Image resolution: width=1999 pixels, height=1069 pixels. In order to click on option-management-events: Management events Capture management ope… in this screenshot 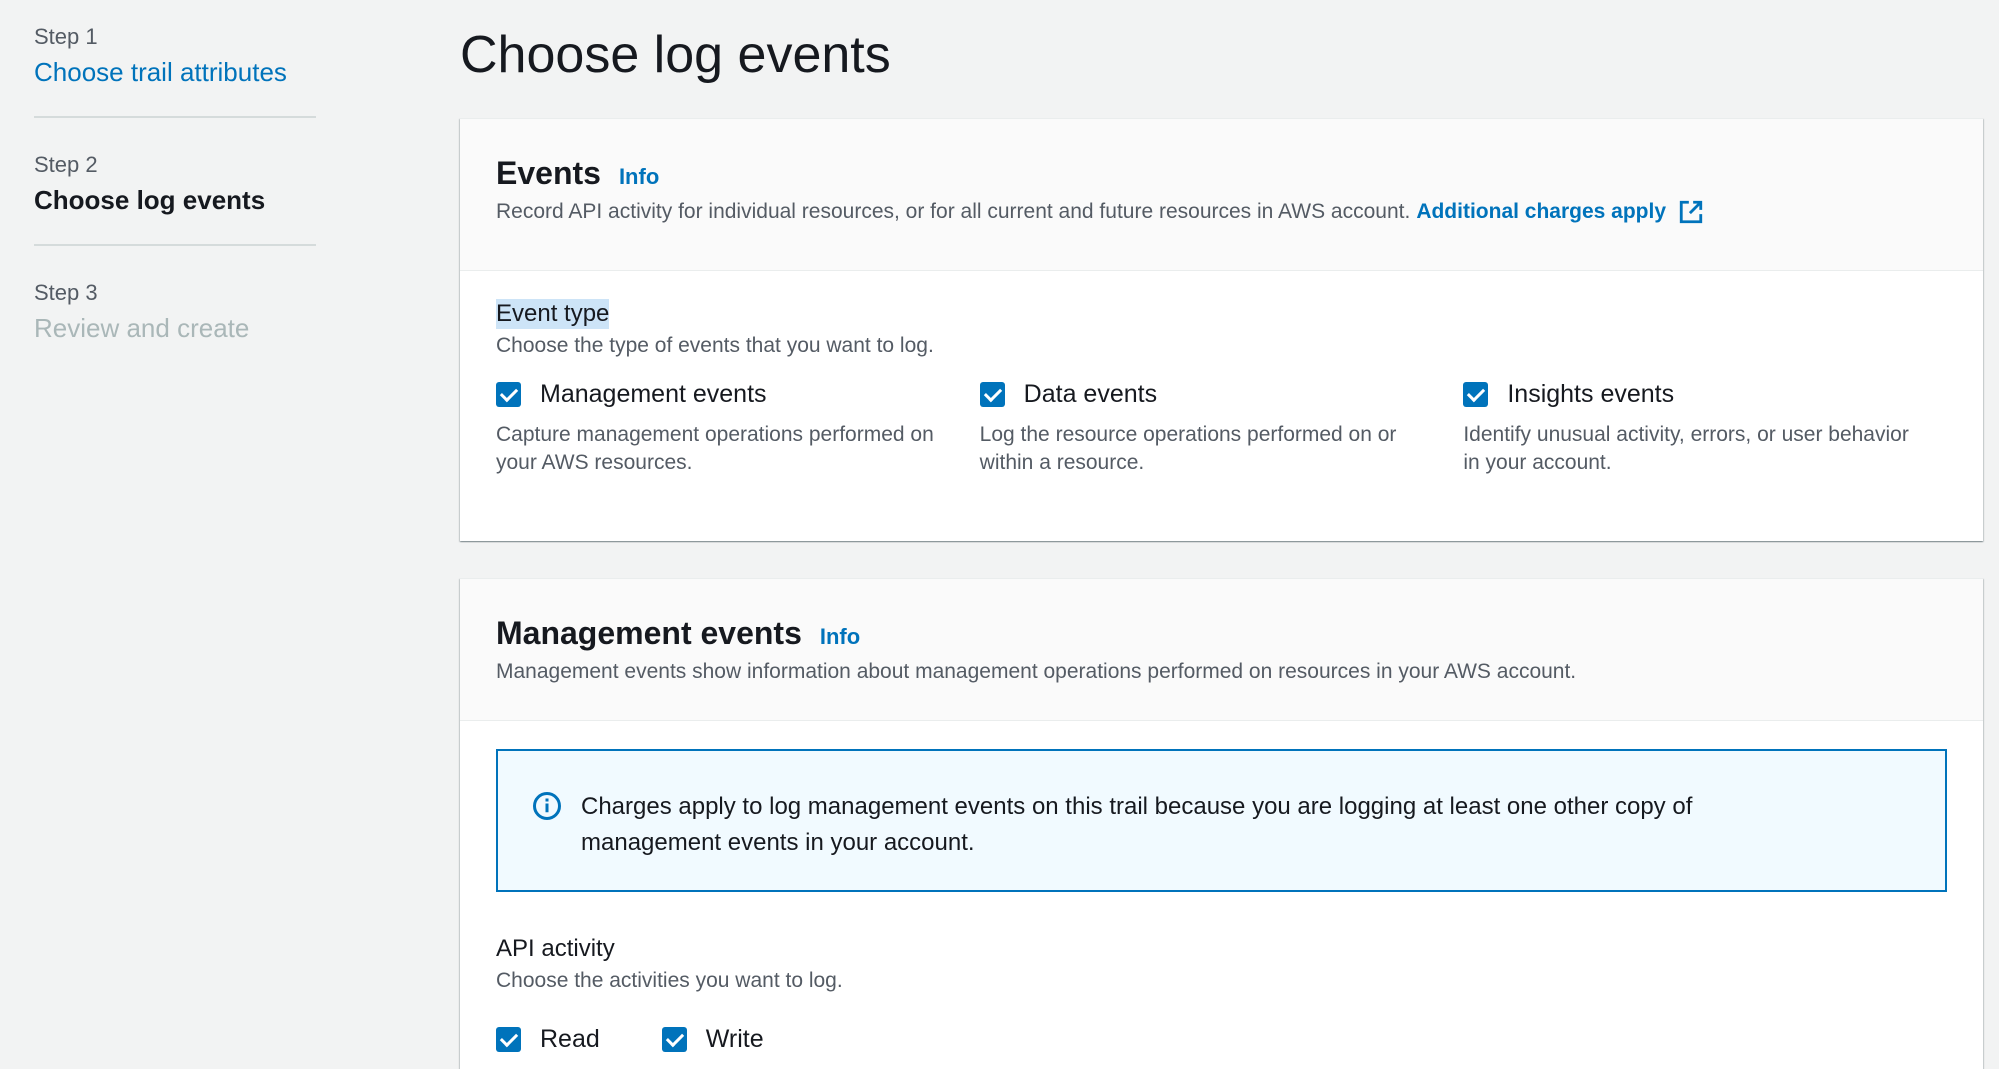, I will do `click(738, 427)`.